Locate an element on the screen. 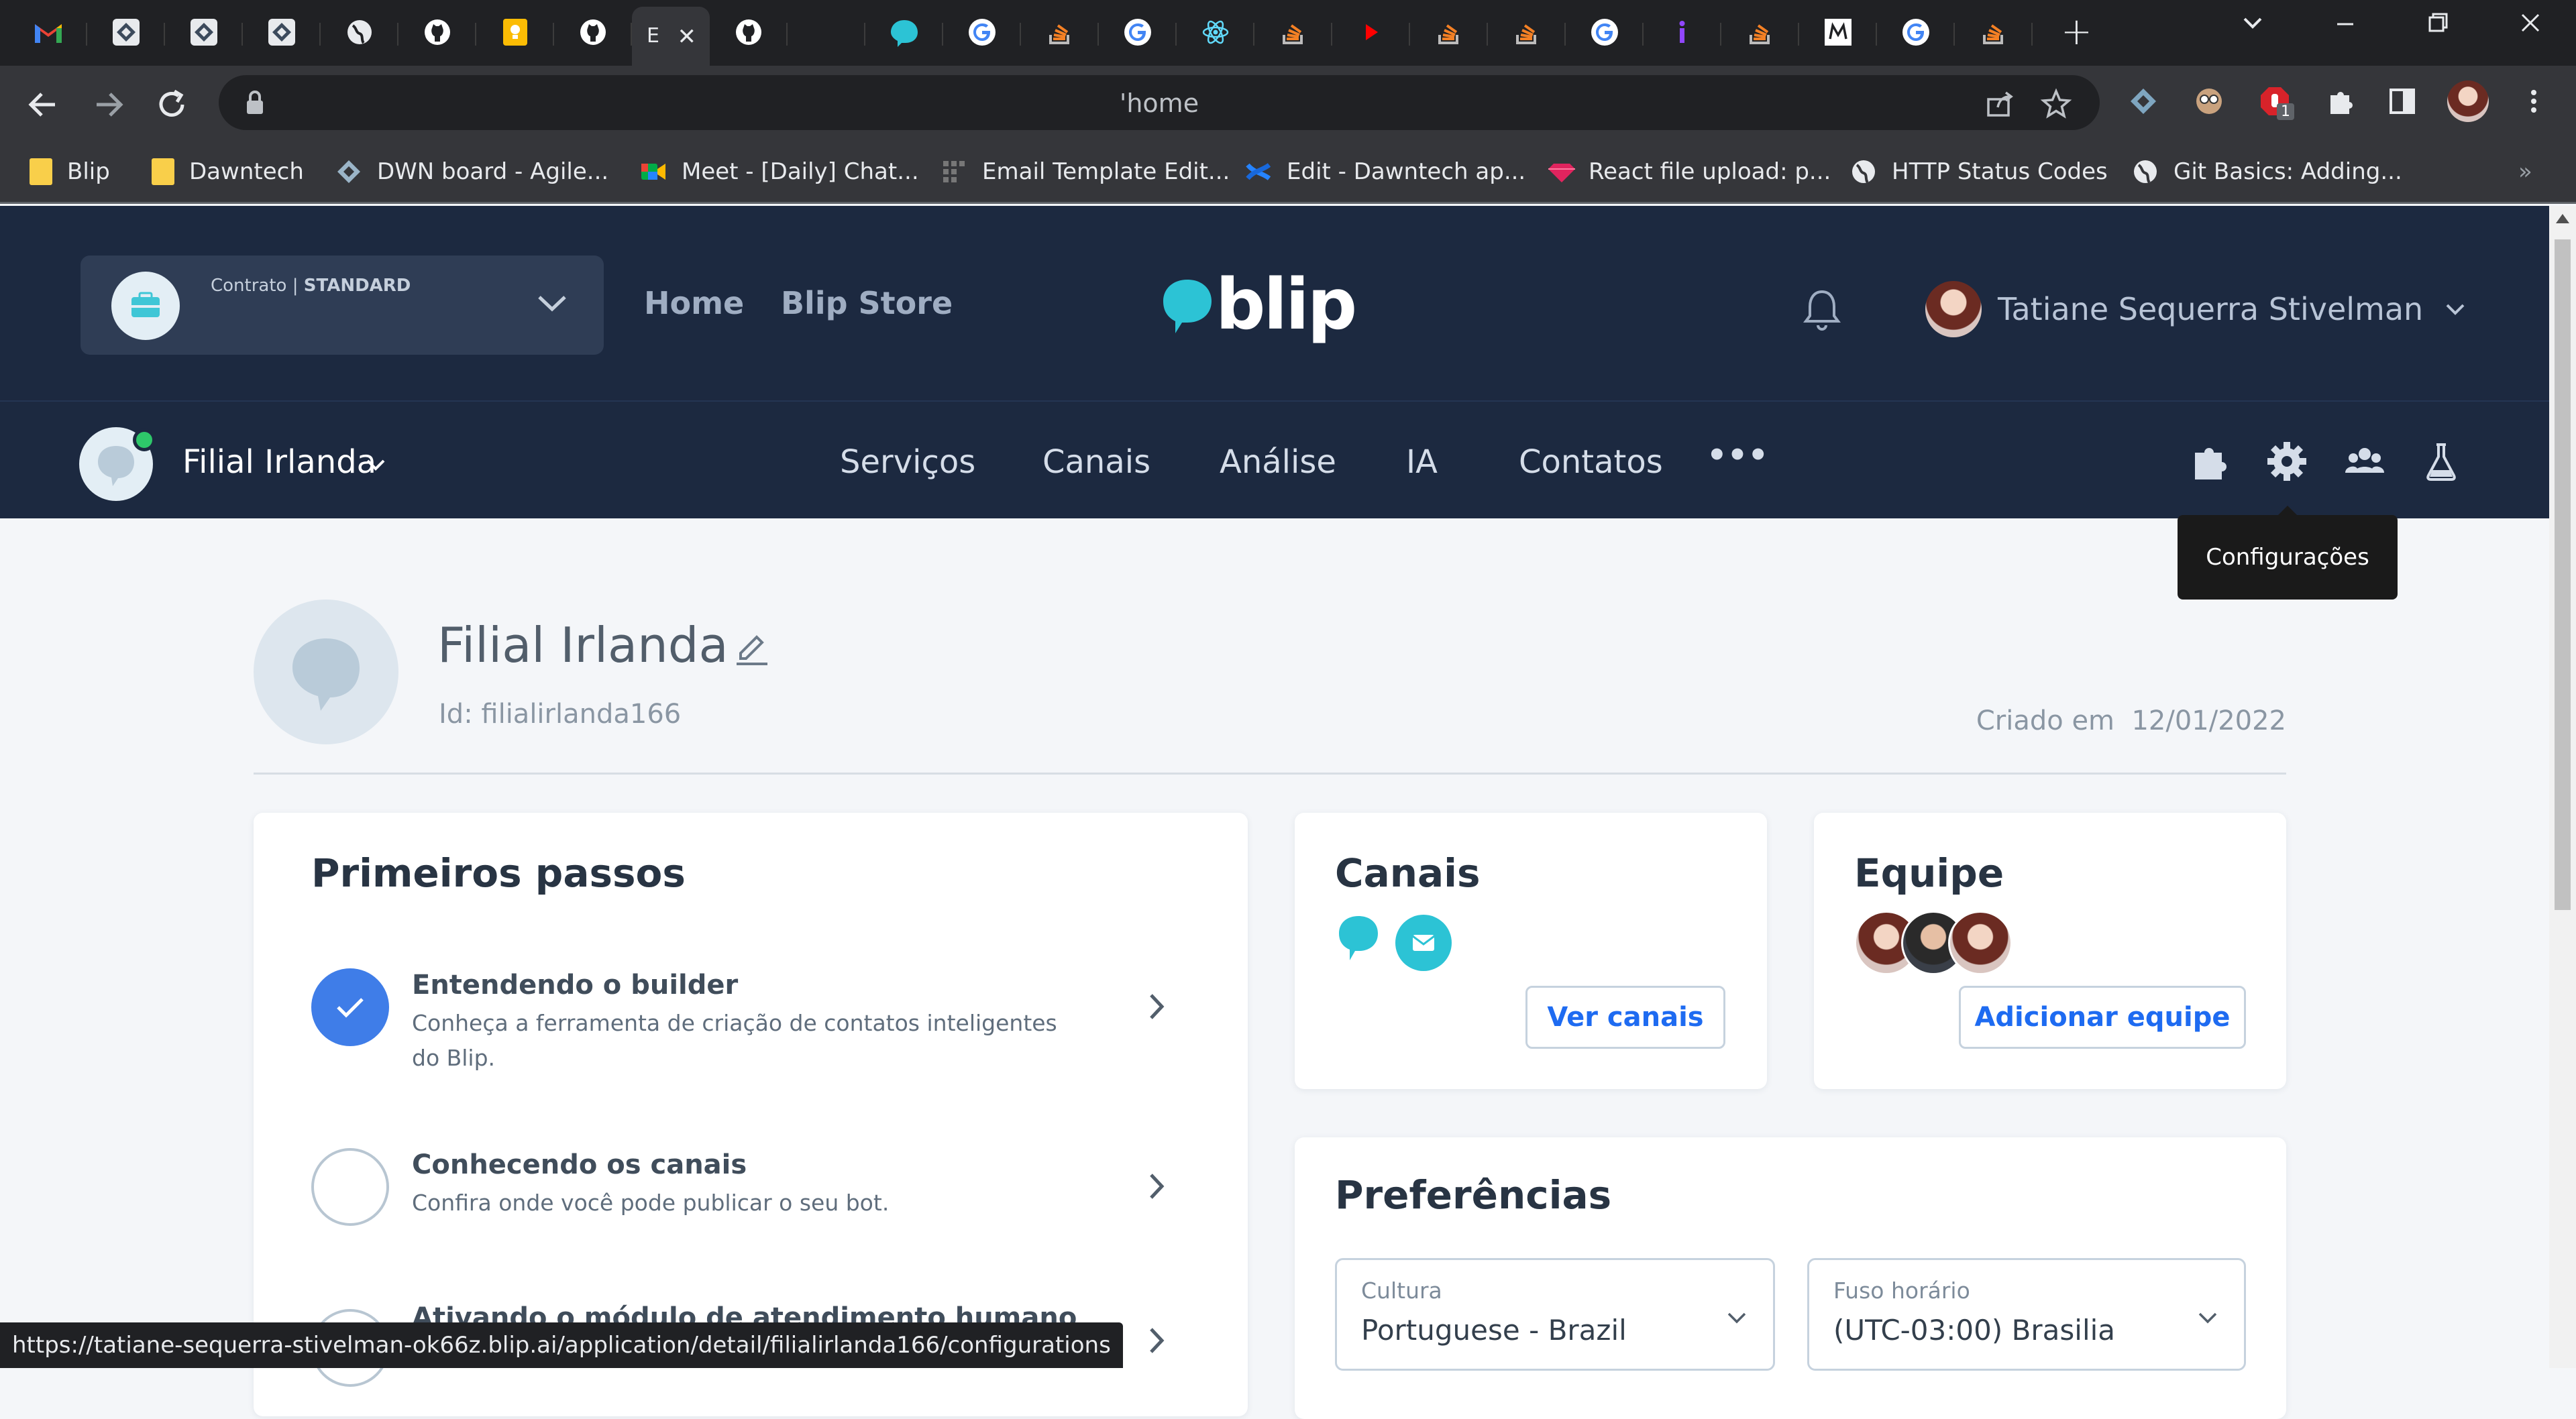 The image size is (2576, 1419). view-channels-button: Ver canais is located at coordinates (1625, 1018).